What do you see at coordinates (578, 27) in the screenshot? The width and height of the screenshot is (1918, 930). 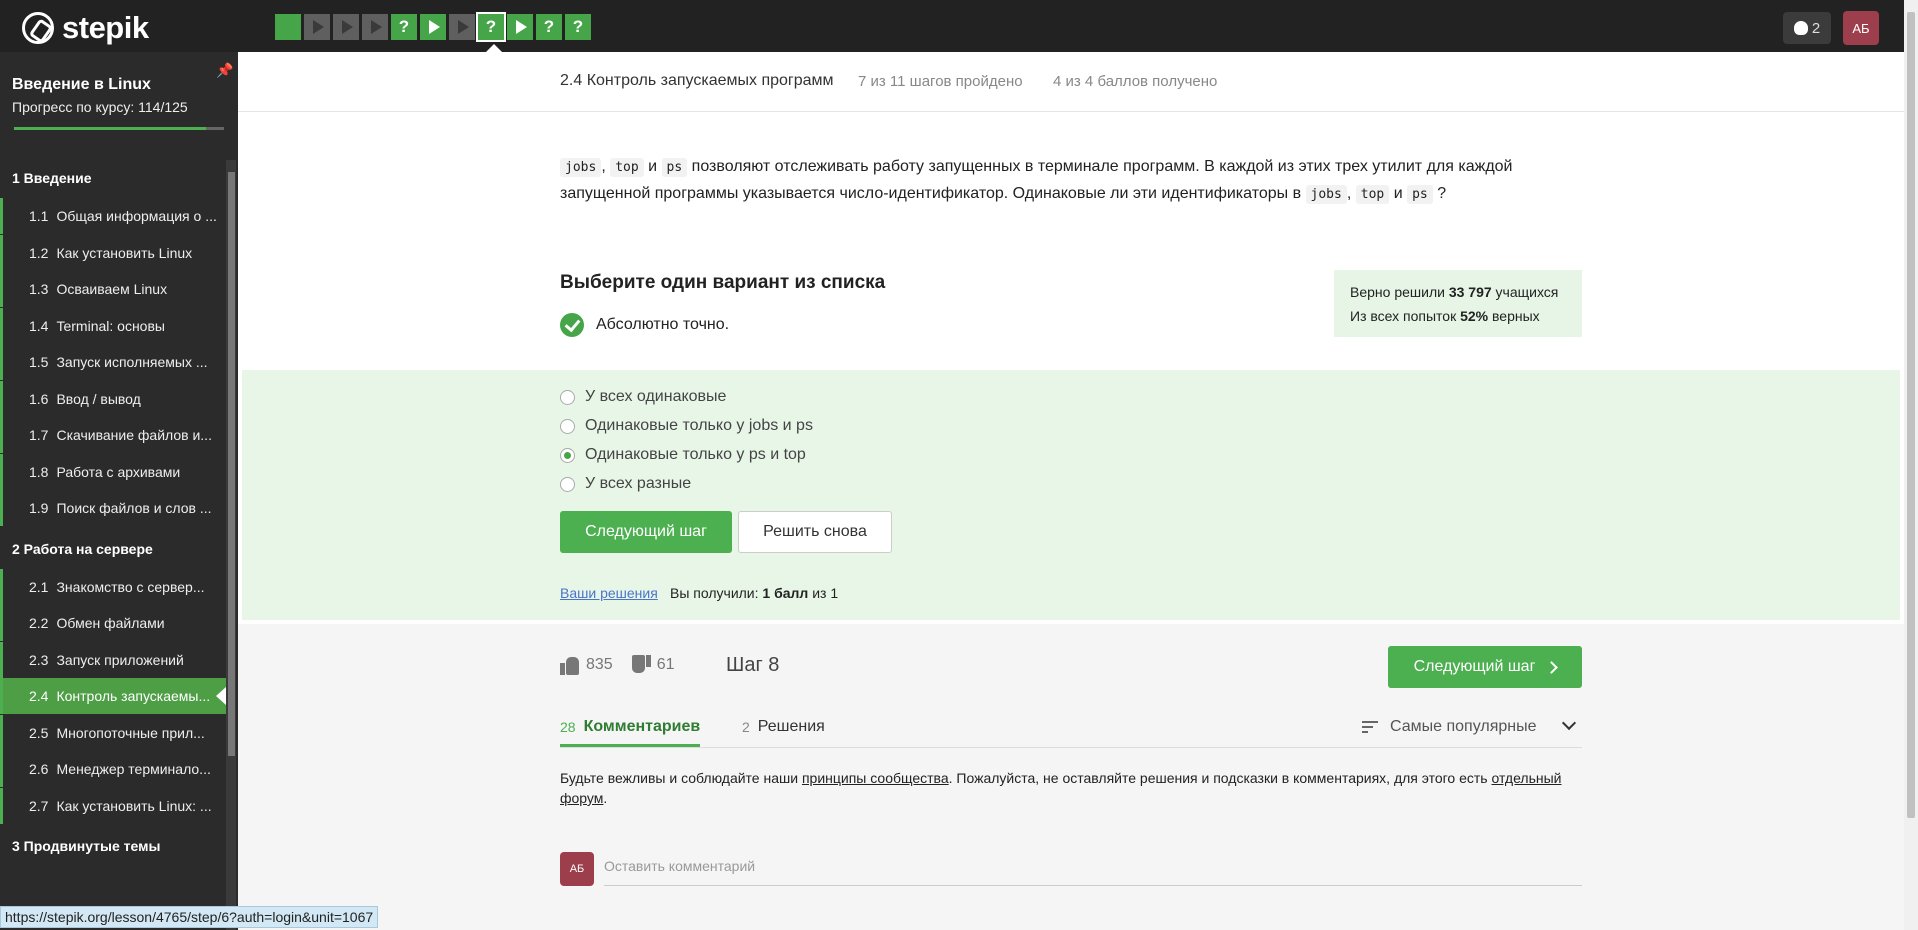 I see `step-11-quiz: ?` at bounding box center [578, 27].